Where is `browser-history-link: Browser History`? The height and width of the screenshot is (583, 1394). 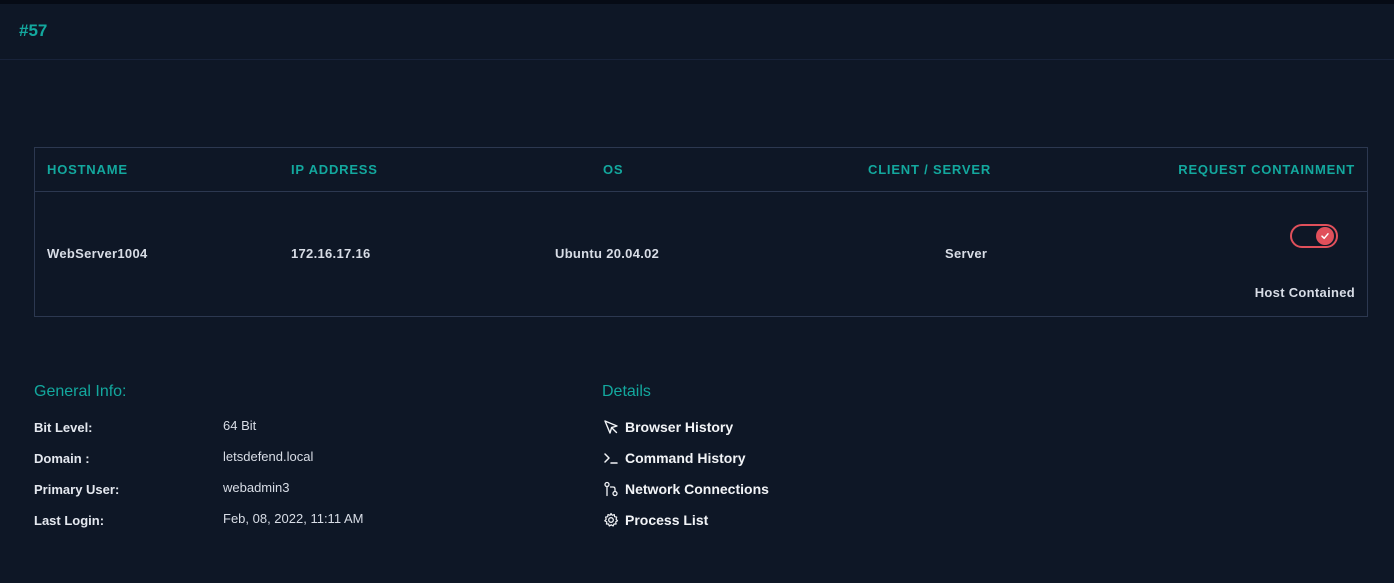 browser-history-link: Browser History is located at coordinates (667, 427).